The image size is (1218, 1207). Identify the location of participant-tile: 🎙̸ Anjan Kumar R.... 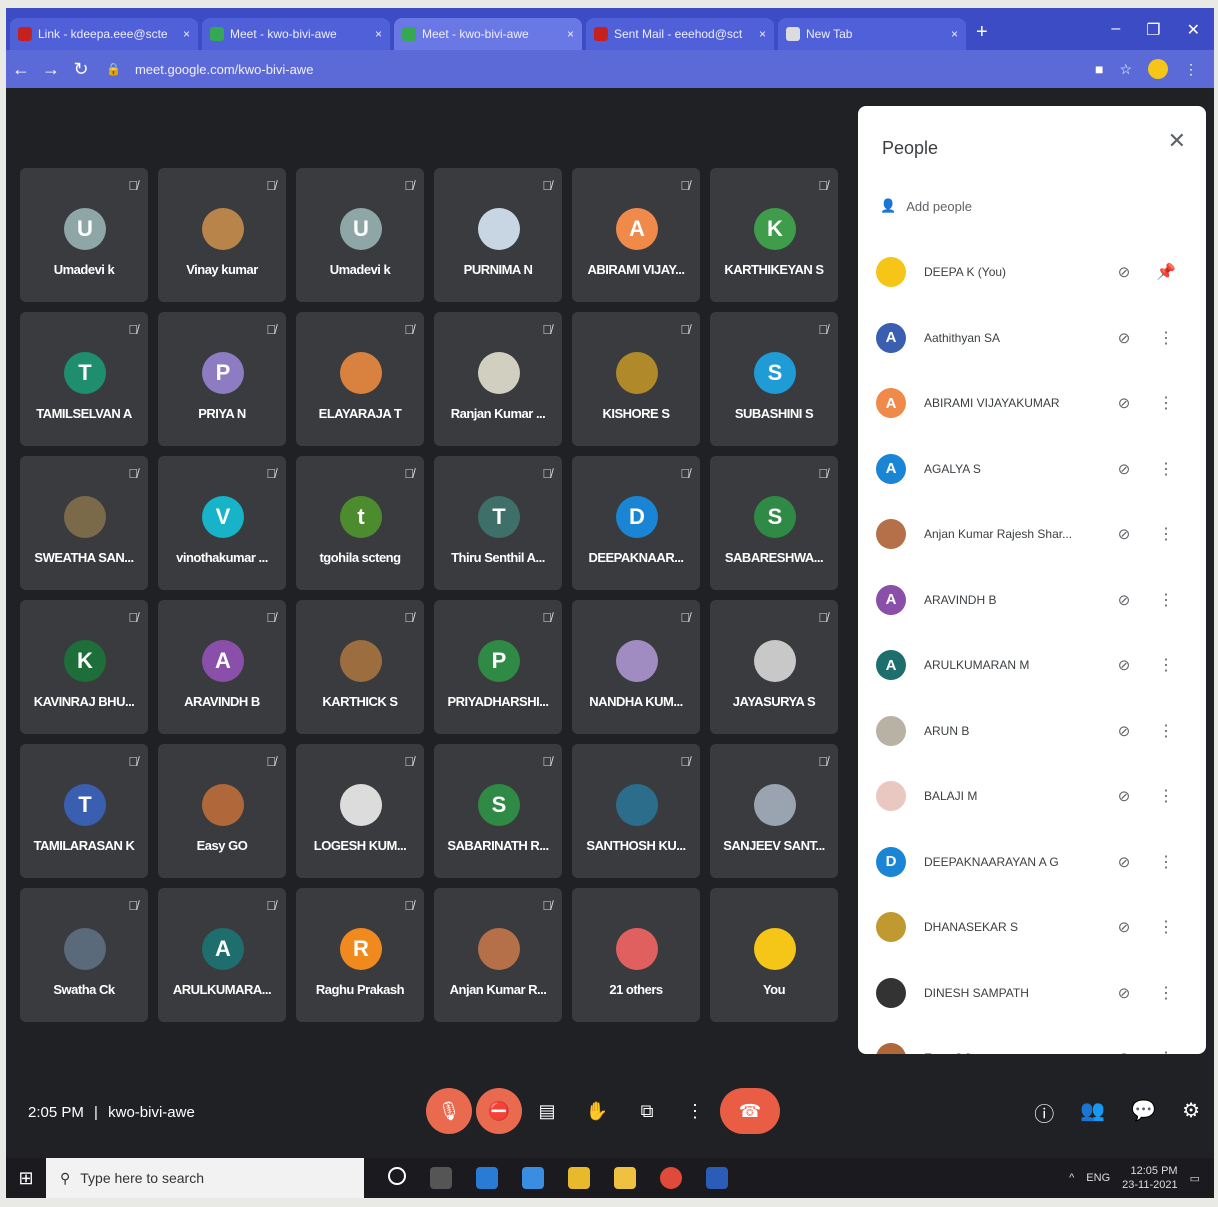
(498, 955).